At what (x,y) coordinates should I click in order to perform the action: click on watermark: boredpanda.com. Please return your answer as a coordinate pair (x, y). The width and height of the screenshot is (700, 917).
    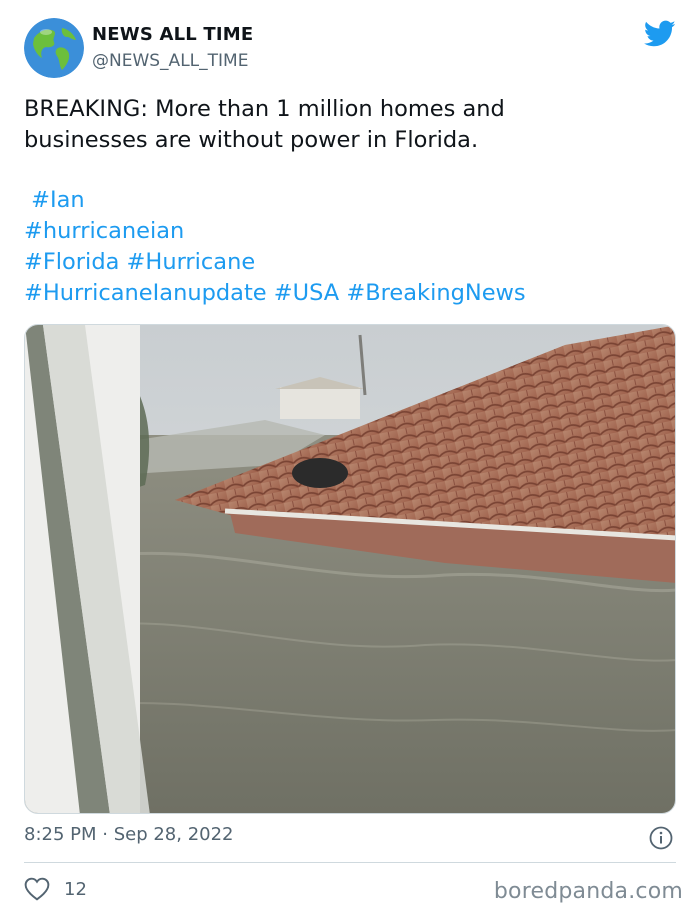
    Looking at the image, I should click on (588, 891).